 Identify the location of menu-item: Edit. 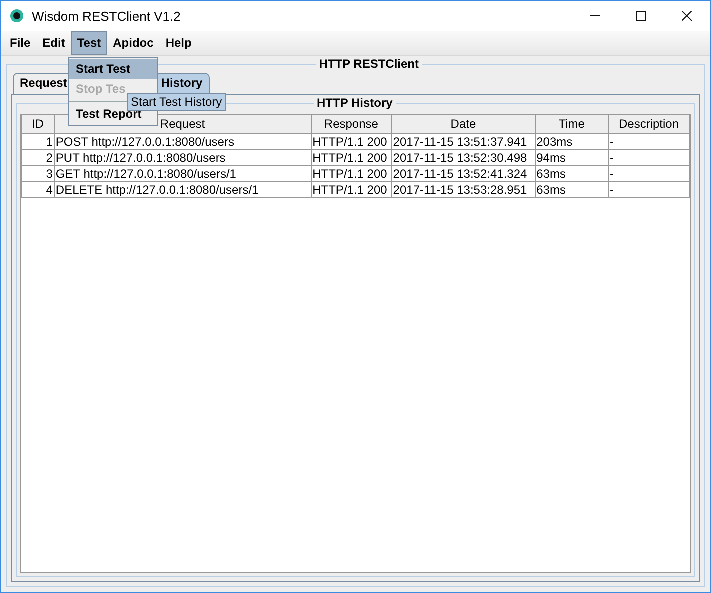
(54, 43).